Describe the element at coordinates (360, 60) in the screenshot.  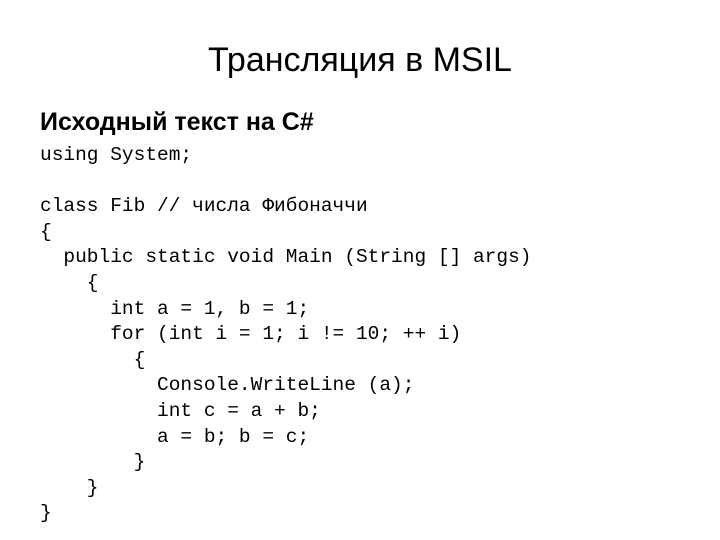
I see `page-title: Трансляция в MSIL` at that location.